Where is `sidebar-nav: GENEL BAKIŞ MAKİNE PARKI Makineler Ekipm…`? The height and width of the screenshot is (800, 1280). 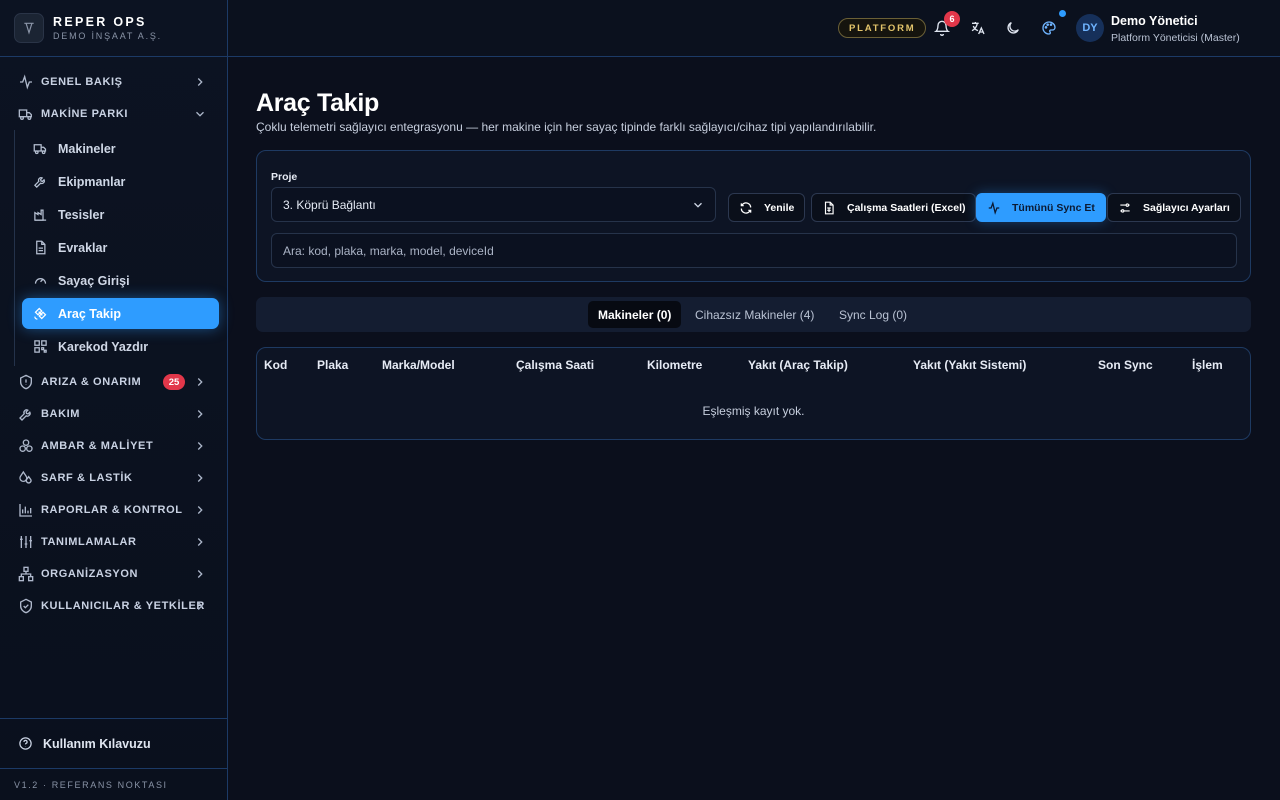
sidebar-nav: GENEL BAKIŞ MAKİNE PARKI Makineler Ekipm… is located at coordinates (113, 339).